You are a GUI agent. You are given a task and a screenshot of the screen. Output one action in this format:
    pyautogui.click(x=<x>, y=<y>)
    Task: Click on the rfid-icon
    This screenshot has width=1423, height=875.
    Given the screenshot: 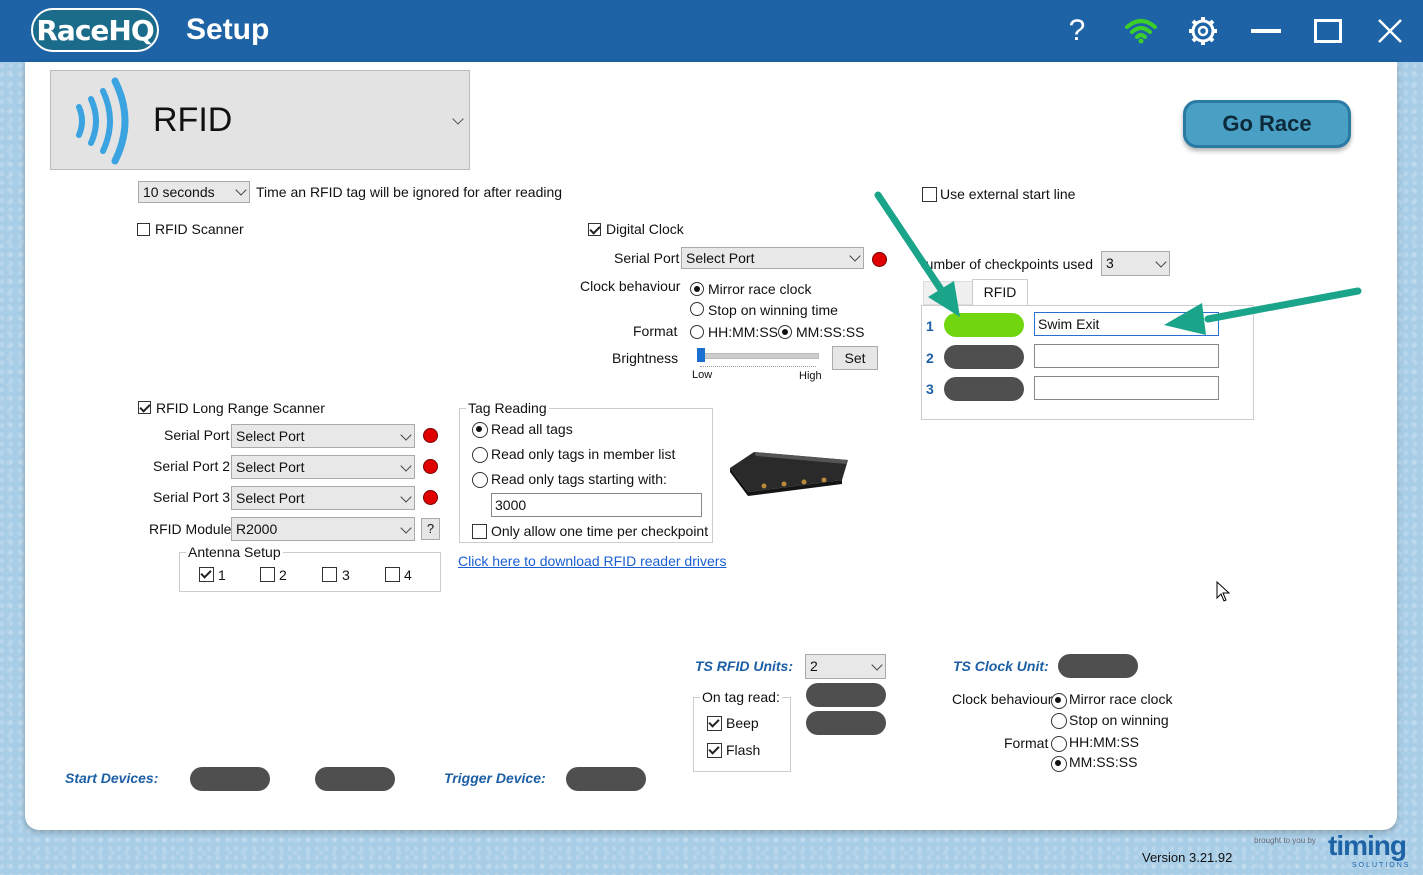 What is the action you would take?
    pyautogui.click(x=102, y=121)
    